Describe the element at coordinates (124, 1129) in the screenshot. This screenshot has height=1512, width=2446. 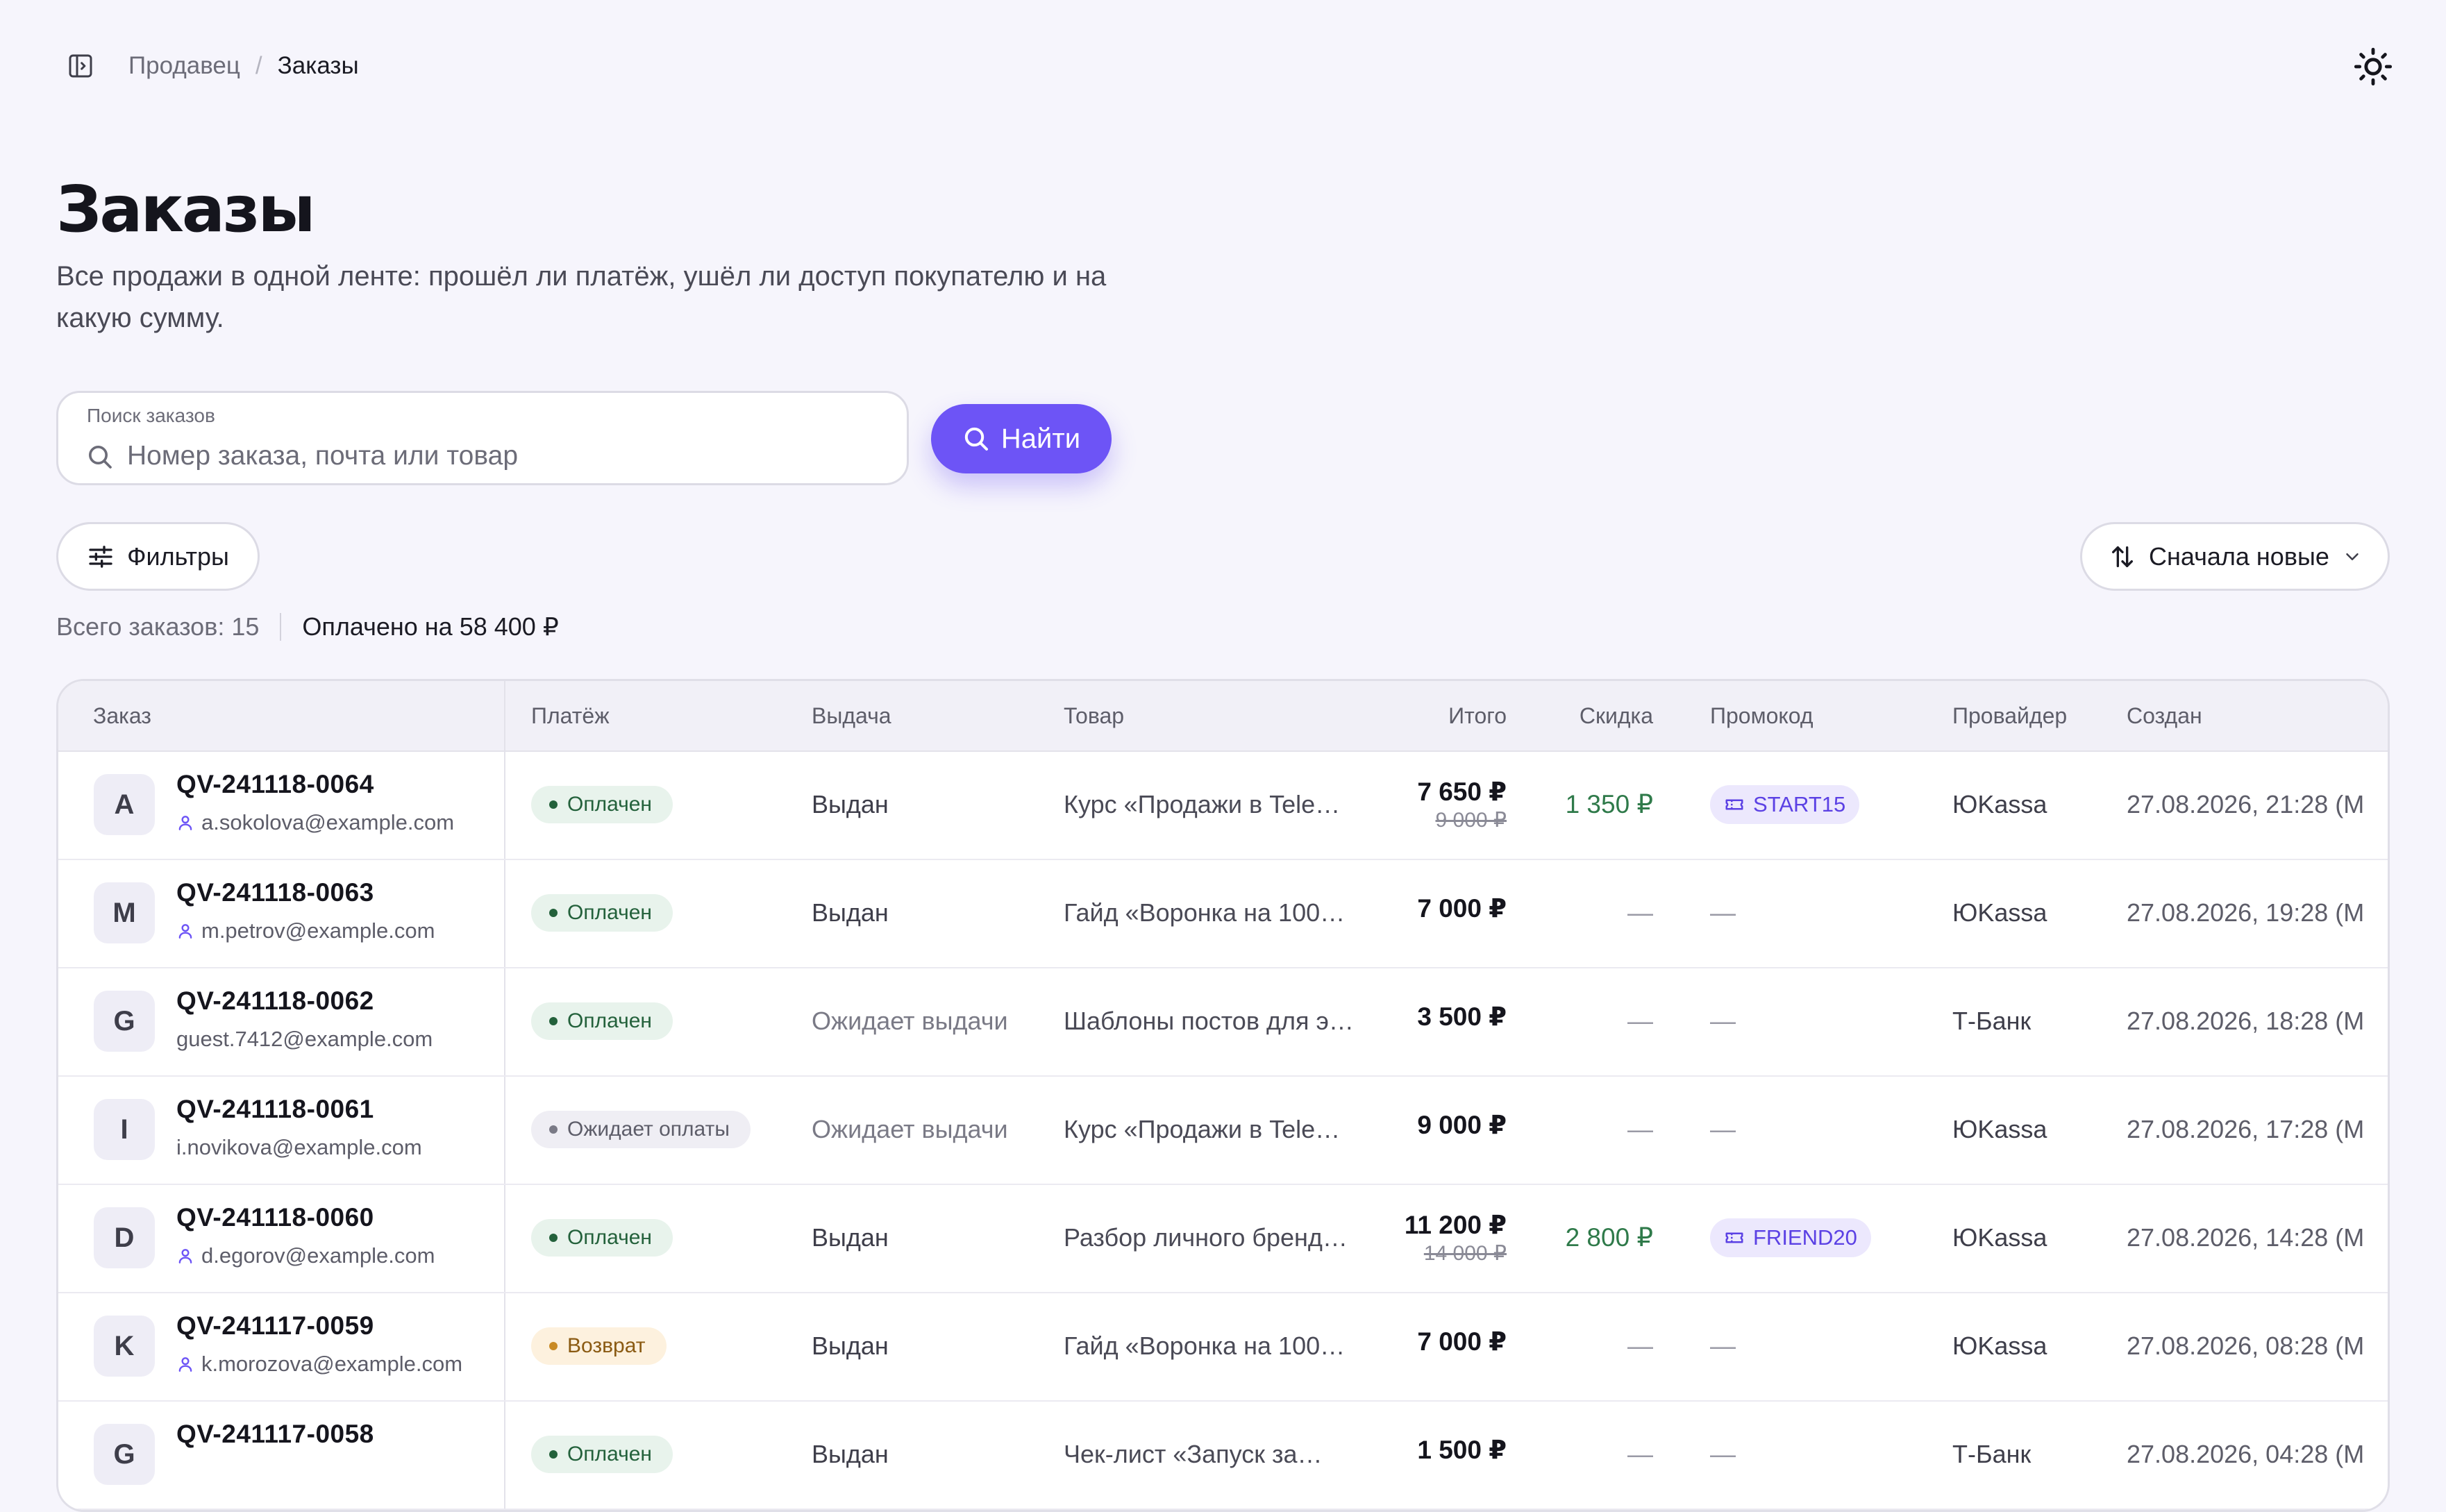
I see `avatar: I` at that location.